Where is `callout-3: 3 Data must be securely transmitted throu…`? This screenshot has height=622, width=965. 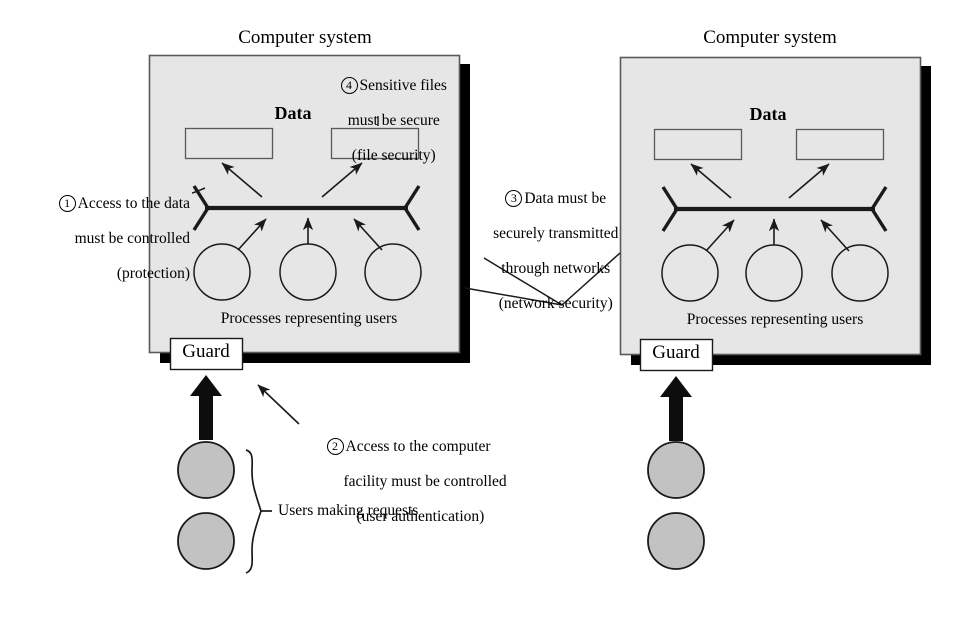
callout-3: 3 Data must be securely transmitted throu… is located at coordinates (548, 251).